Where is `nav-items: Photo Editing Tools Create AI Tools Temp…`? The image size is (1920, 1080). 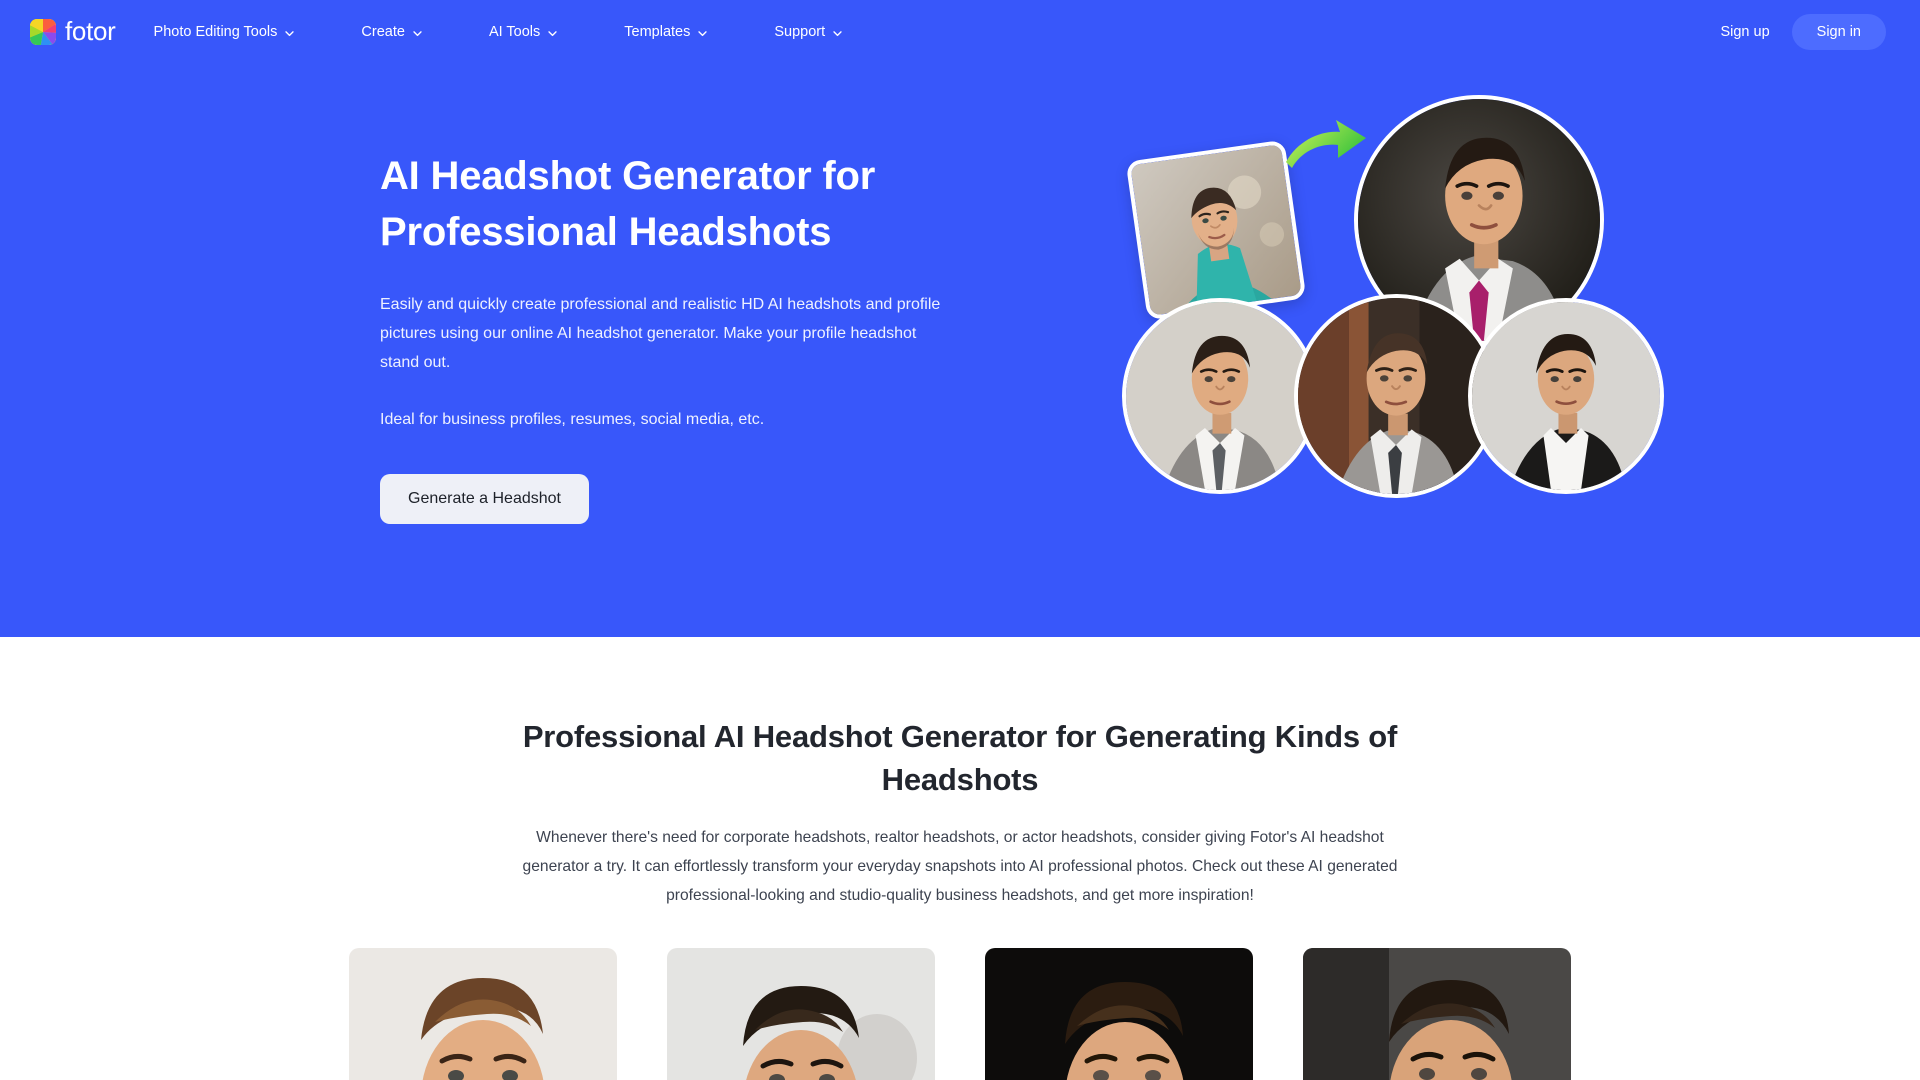 nav-items: Photo Editing Tools Create AI Tools Temp… is located at coordinates (499, 32).